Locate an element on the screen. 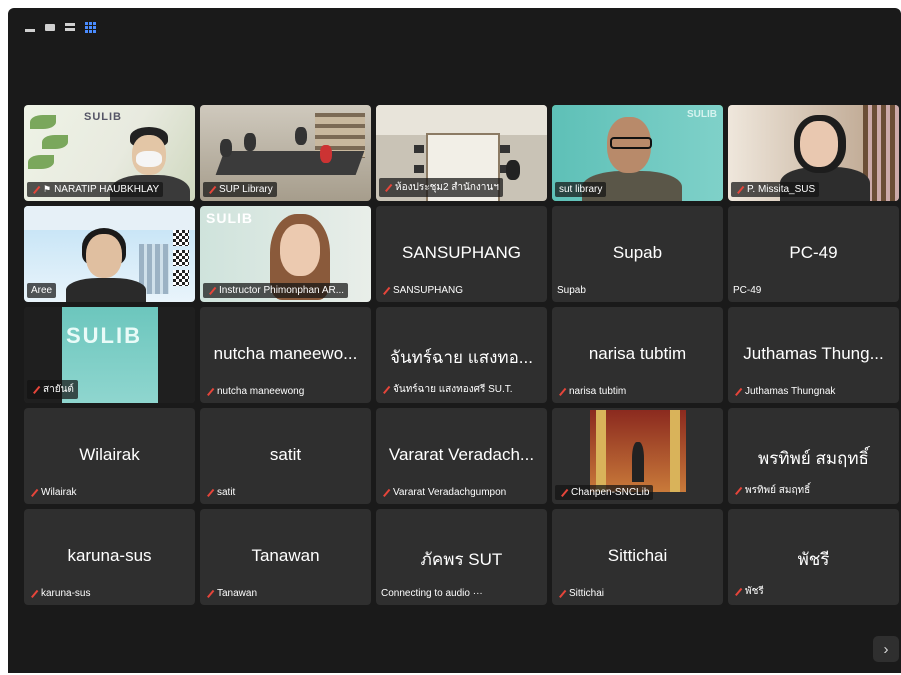 This screenshot has width=901, height=675. minimize-view-icon is located at coordinates (30, 27).